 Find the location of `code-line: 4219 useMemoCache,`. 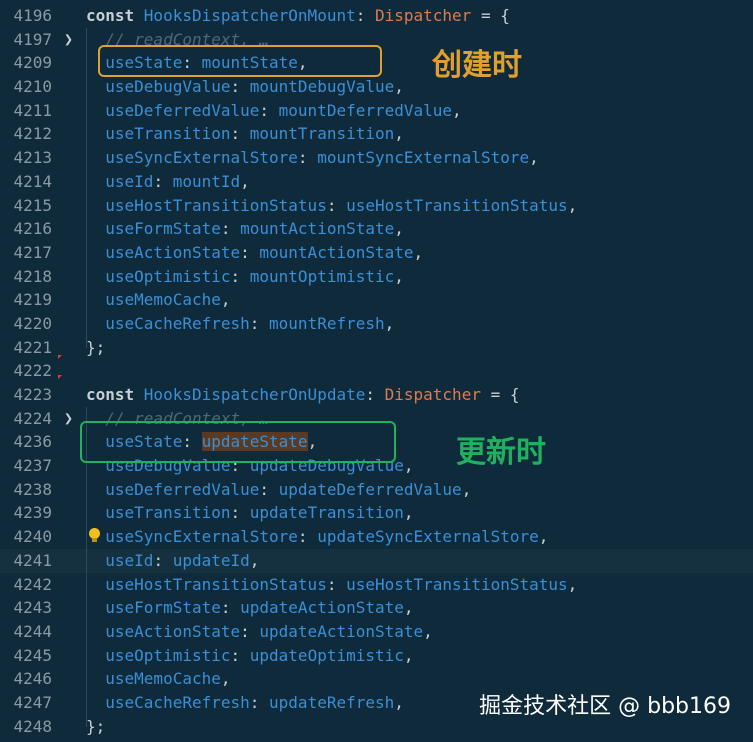

code-line: 4219 useMemoCache, is located at coordinates (376, 300).